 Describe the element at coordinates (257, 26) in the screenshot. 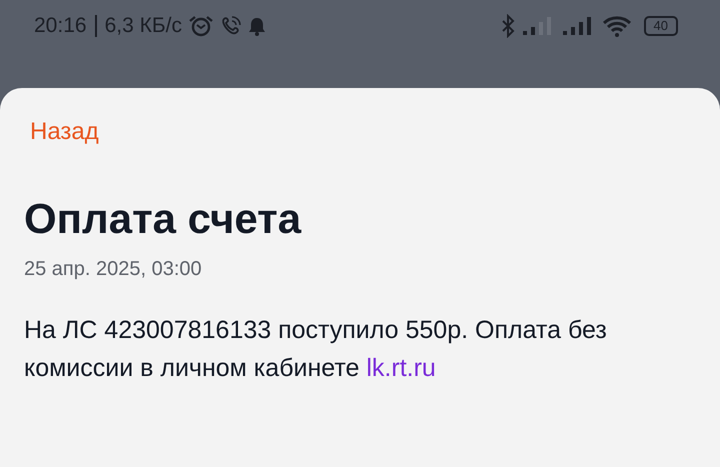

I see `bell-icon` at that location.